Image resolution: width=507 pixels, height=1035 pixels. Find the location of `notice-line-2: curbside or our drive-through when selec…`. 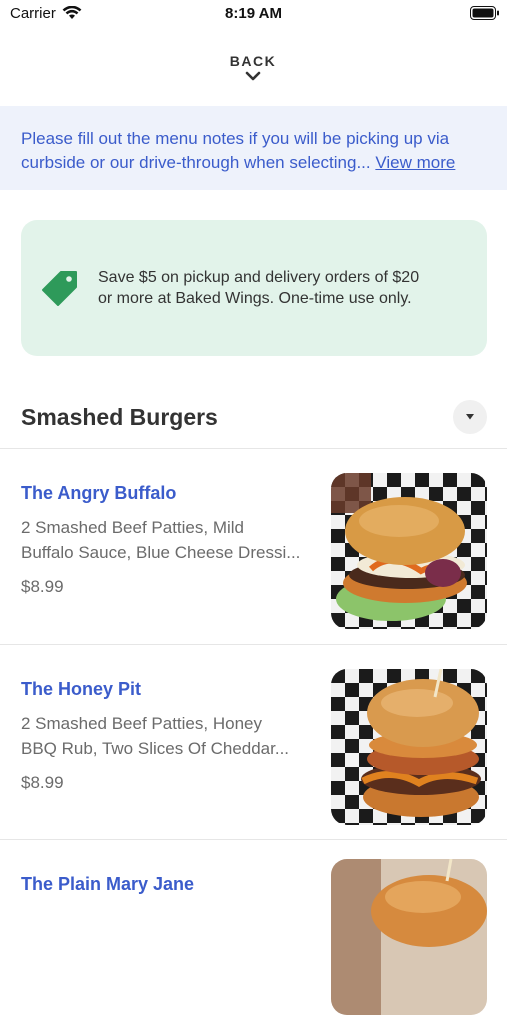

notice-line-2: curbside or our drive-through when selec… is located at coordinates (256, 163).